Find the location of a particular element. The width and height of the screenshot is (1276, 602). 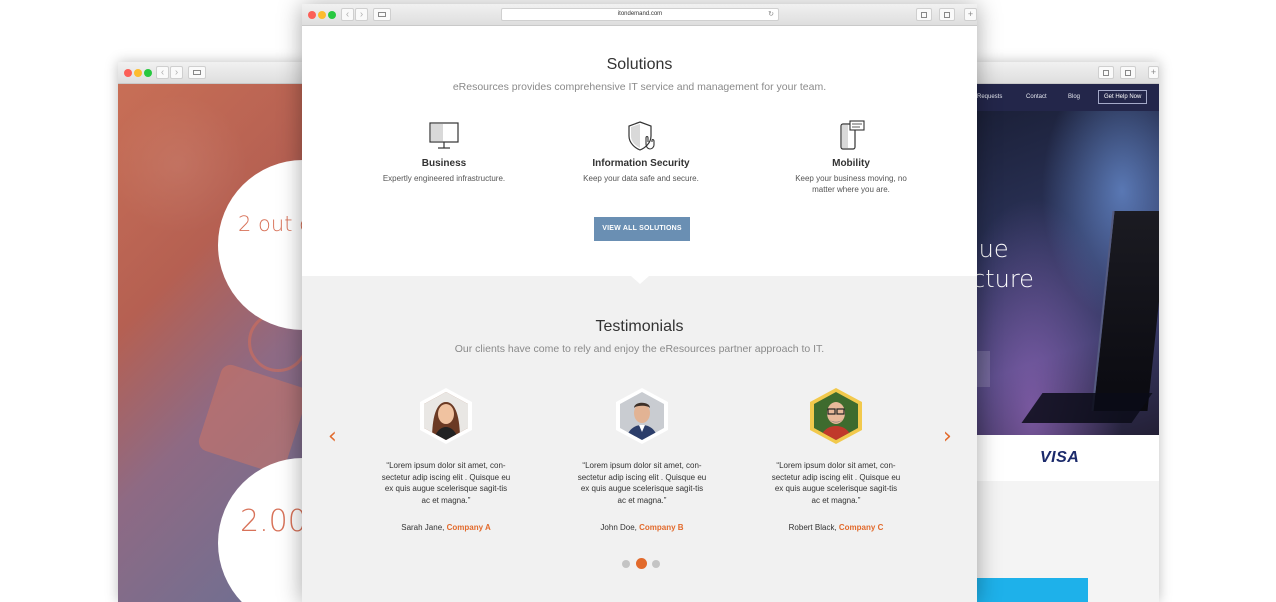

author-name: John Doe, is located at coordinates (620, 527).